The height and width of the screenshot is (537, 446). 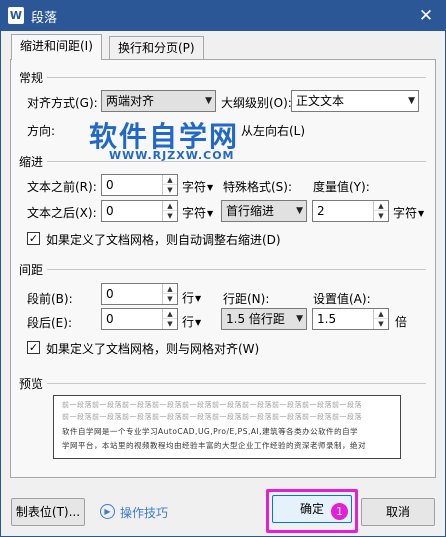 What do you see at coordinates (401, 322) in the screenshot?
I see `setting-unit: 倍` at bounding box center [401, 322].